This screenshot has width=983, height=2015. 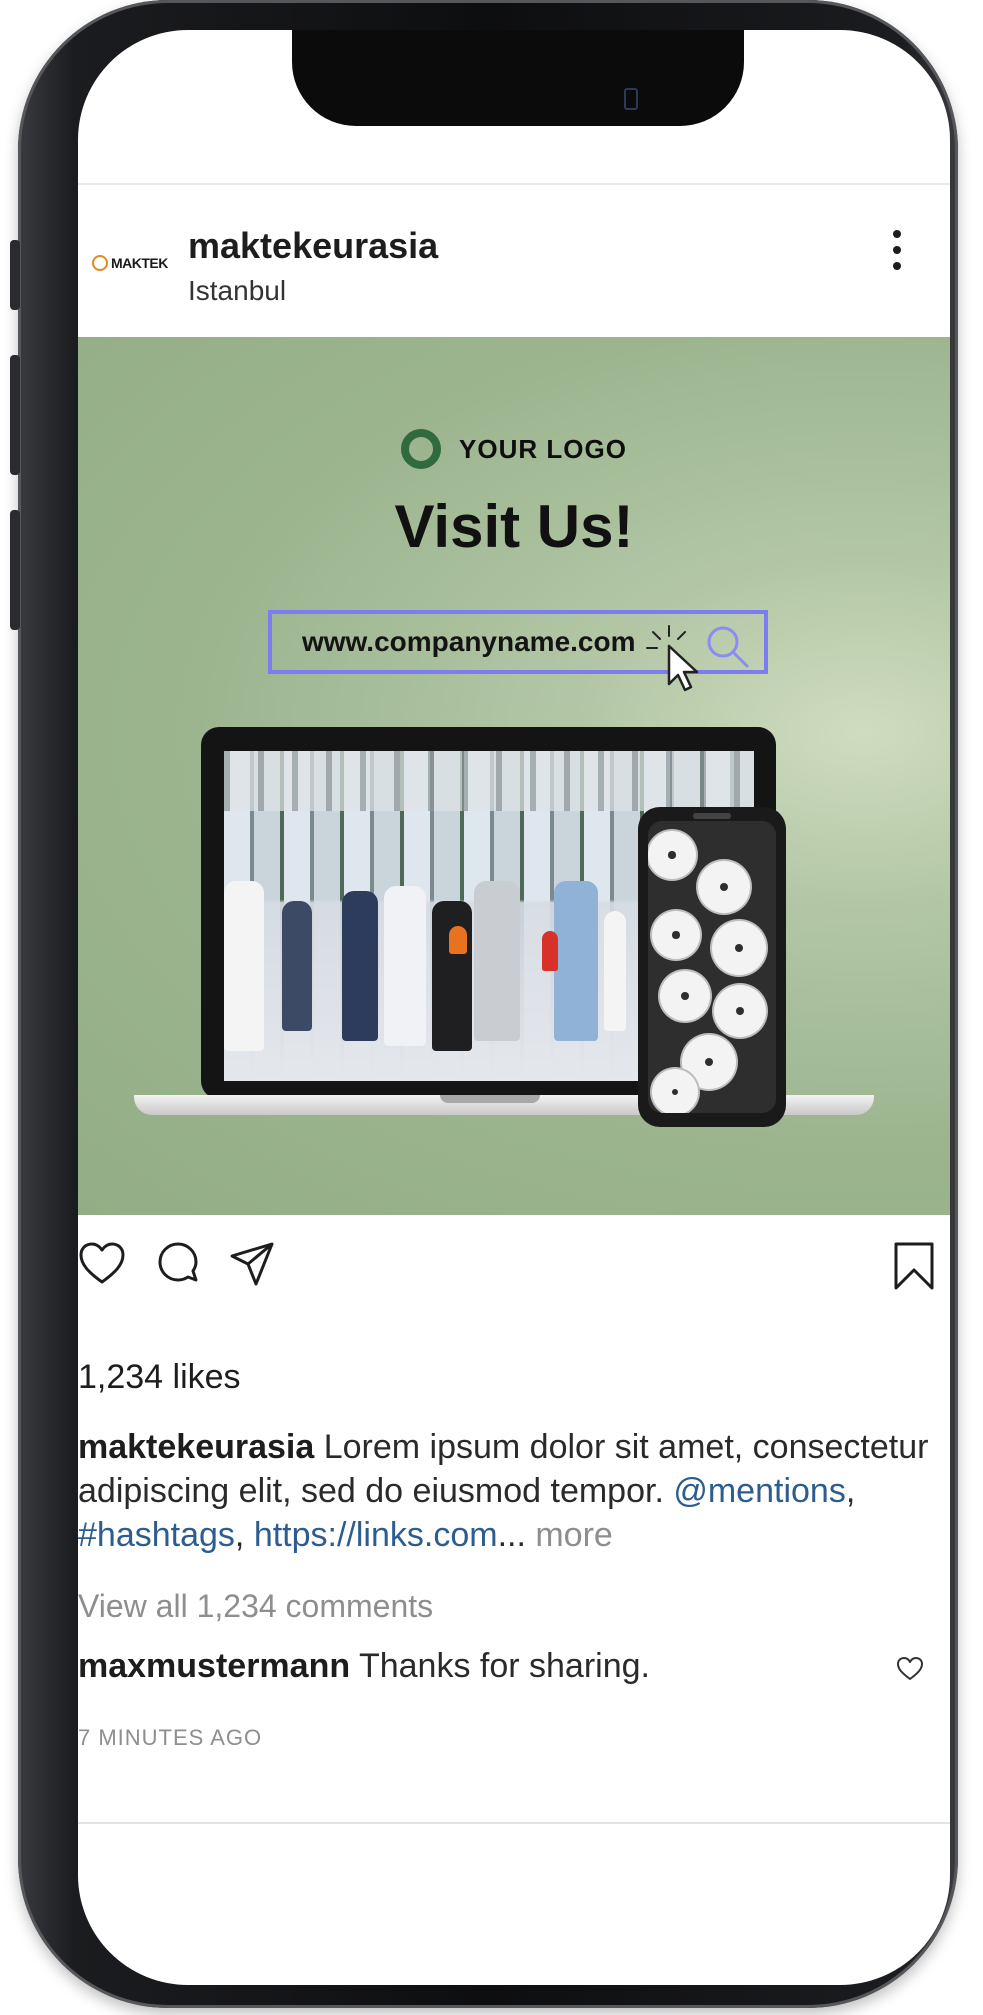 What do you see at coordinates (490, 1099) in the screenshot?
I see `laptop-hinge` at bounding box center [490, 1099].